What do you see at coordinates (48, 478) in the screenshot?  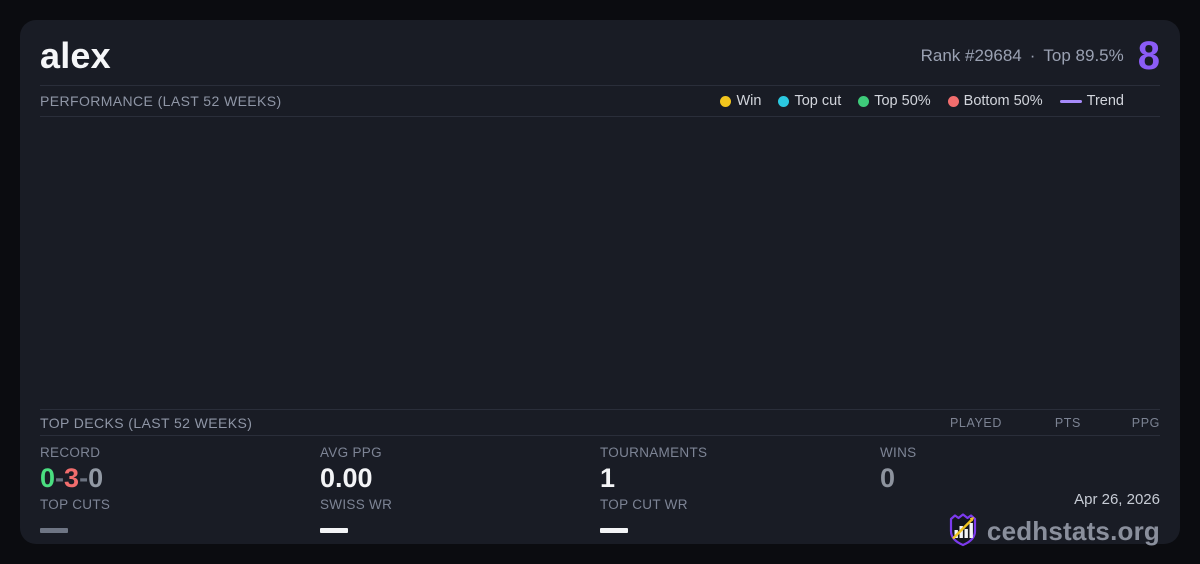 I see `record-wins: 0` at bounding box center [48, 478].